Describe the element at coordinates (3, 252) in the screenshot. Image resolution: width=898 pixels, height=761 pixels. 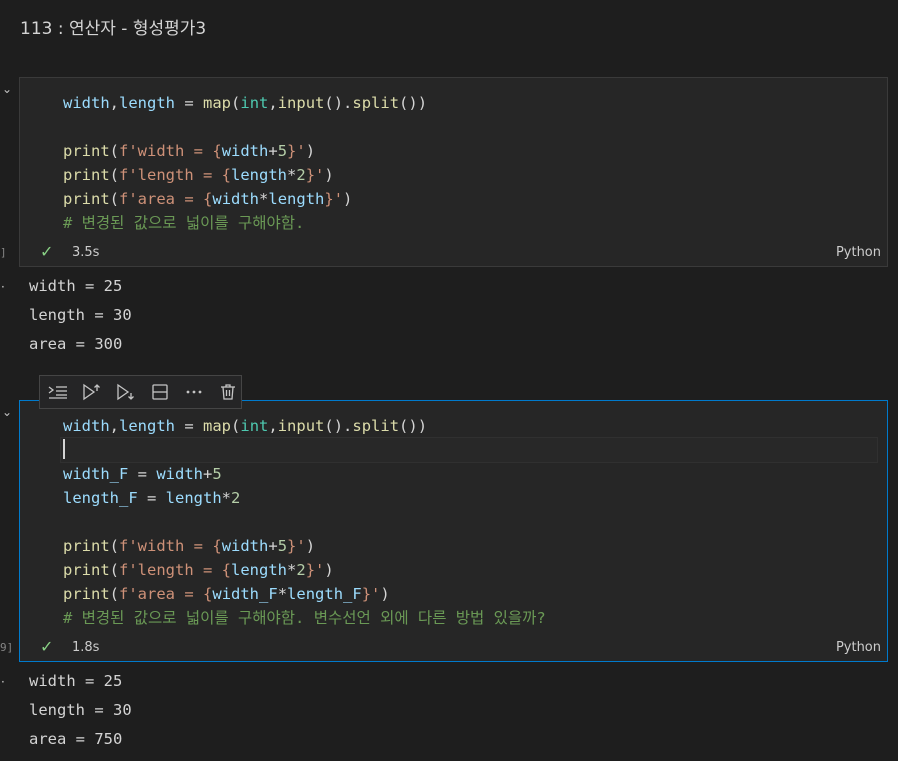
I see `execution-count: ]` at that location.